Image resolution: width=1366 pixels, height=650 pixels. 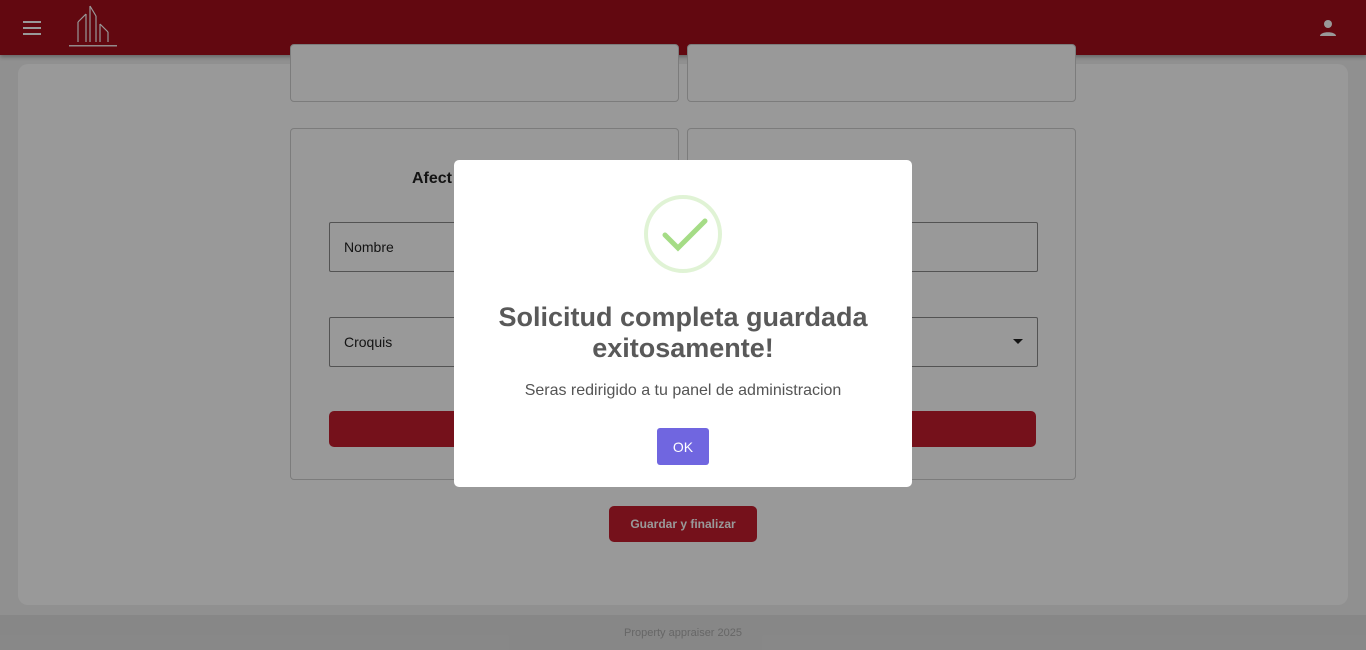 What do you see at coordinates (683, 446) in the screenshot?
I see `ok-button: OK` at bounding box center [683, 446].